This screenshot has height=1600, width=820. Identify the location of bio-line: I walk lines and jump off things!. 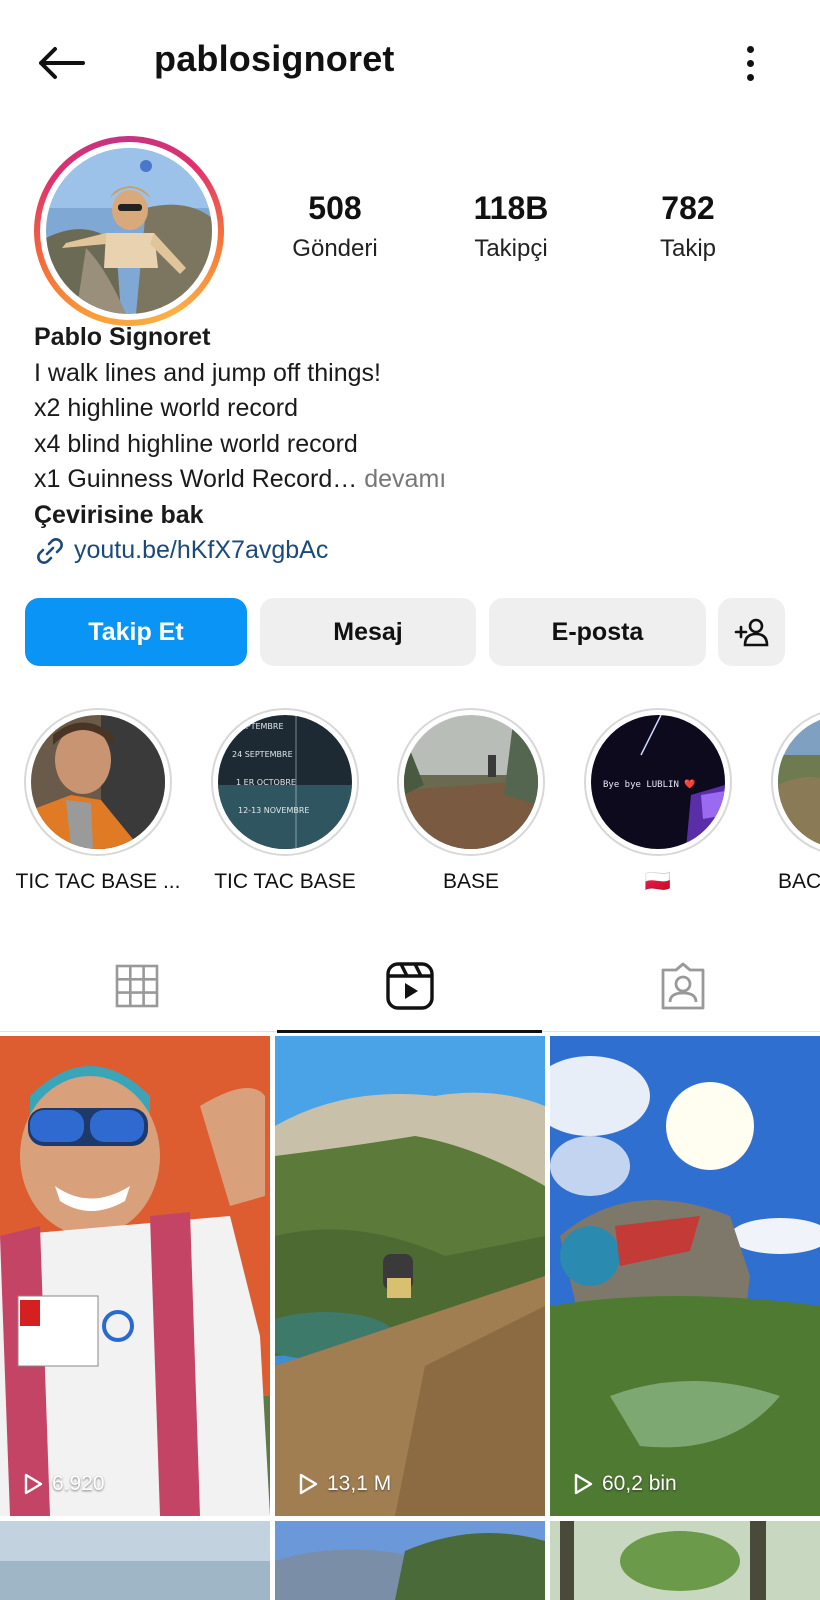
(207, 372).